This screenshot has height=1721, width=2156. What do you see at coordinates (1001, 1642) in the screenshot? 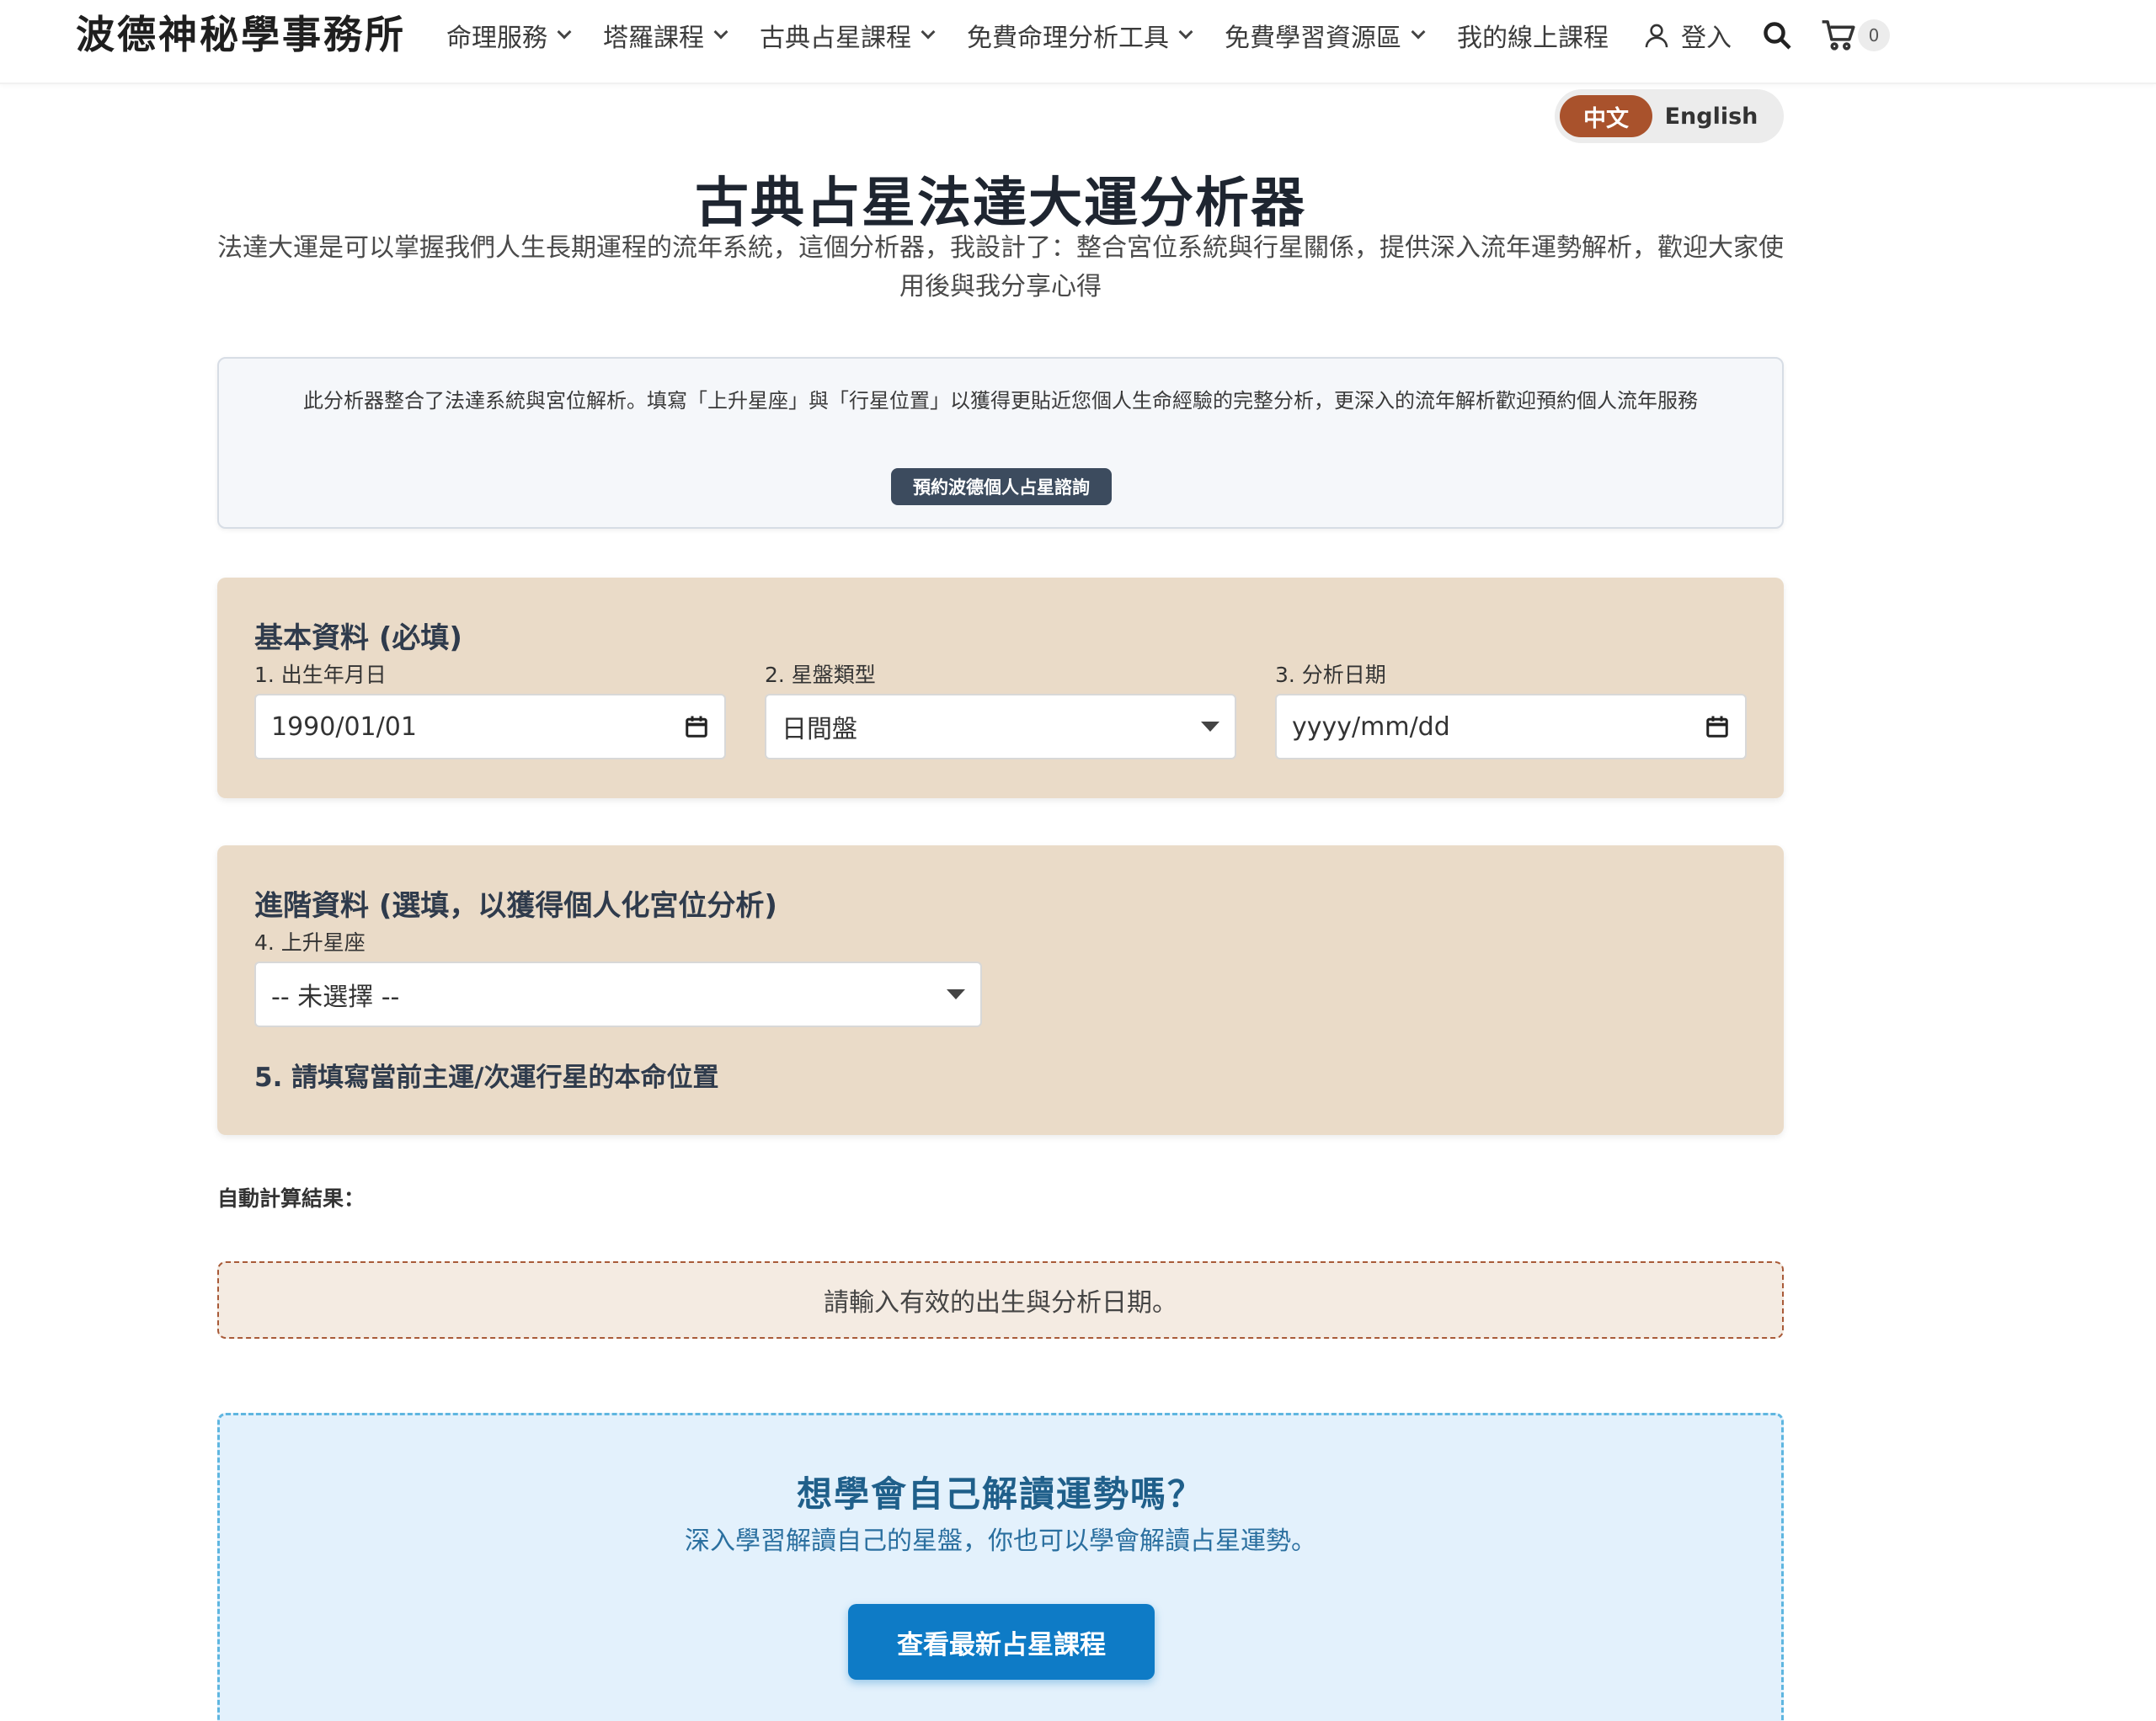
I see `view-courses-button: 查看最新占星課程` at bounding box center [1001, 1642].